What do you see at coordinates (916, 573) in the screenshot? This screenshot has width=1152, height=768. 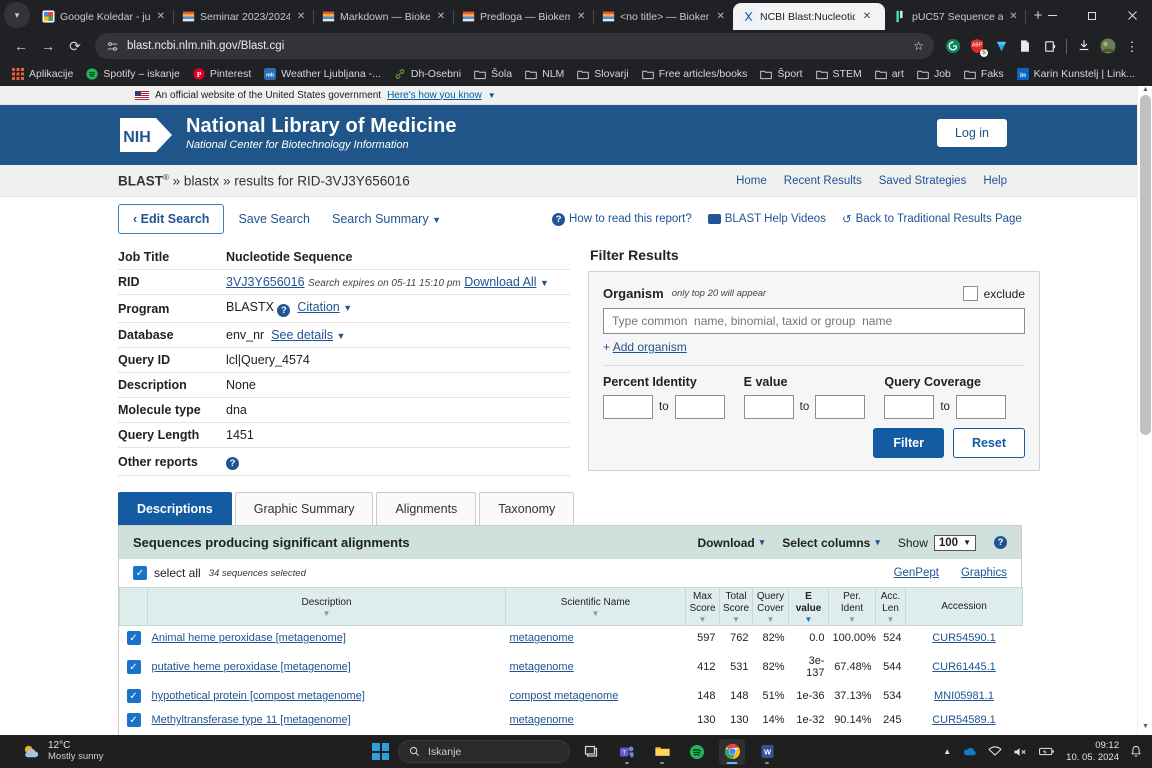 I see `genpept-link: GenPept` at bounding box center [916, 573].